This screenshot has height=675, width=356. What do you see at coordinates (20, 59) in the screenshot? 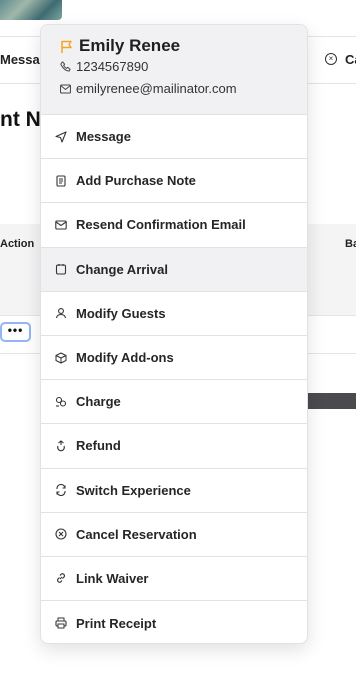
I see `toolbar-message-button: Messa` at bounding box center [20, 59].